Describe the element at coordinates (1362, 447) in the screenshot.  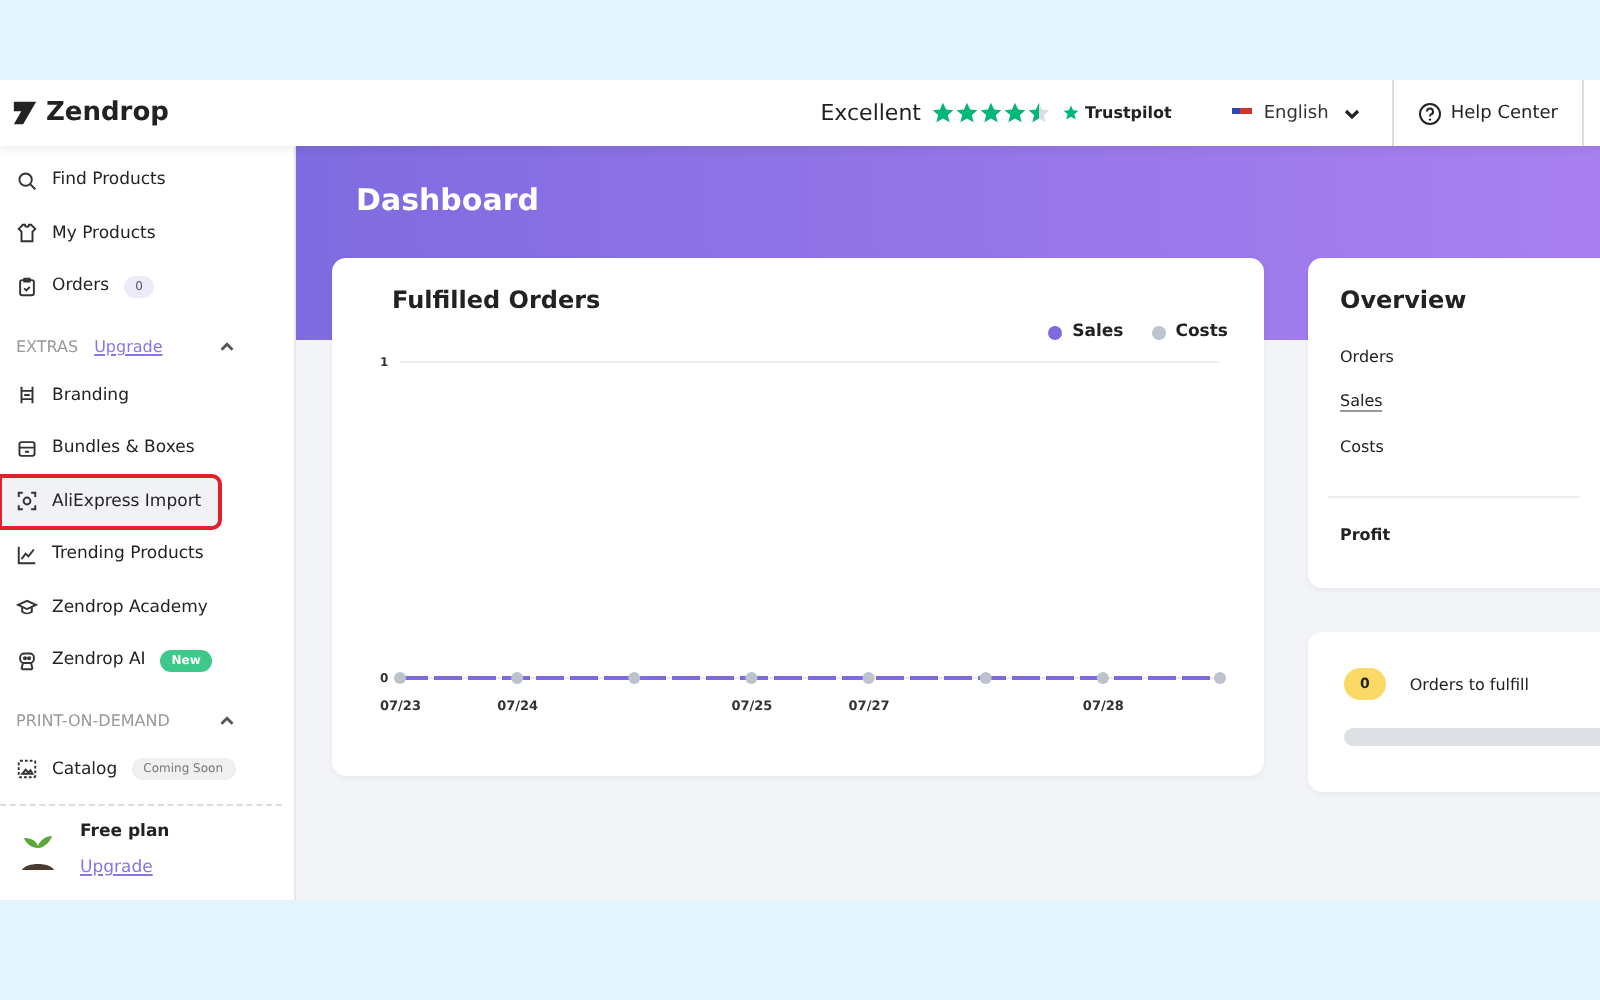
I see `overview-label: Costs` at that location.